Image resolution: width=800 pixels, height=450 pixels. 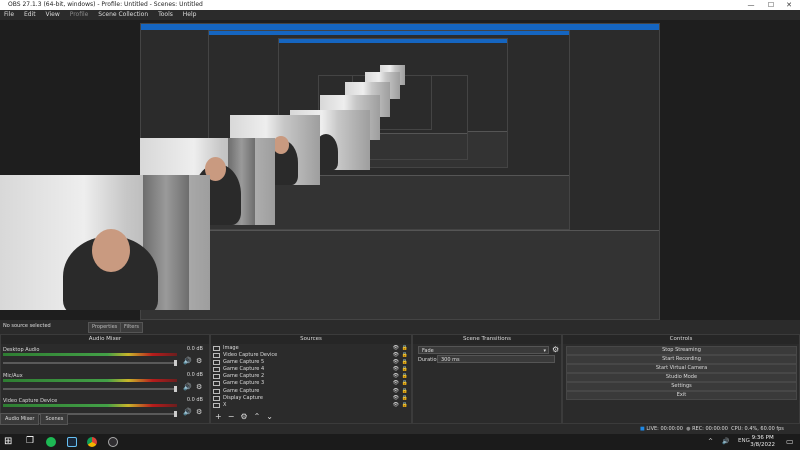 What do you see at coordinates (30, 15) in the screenshot?
I see `menu-edit: Edit` at bounding box center [30, 15].